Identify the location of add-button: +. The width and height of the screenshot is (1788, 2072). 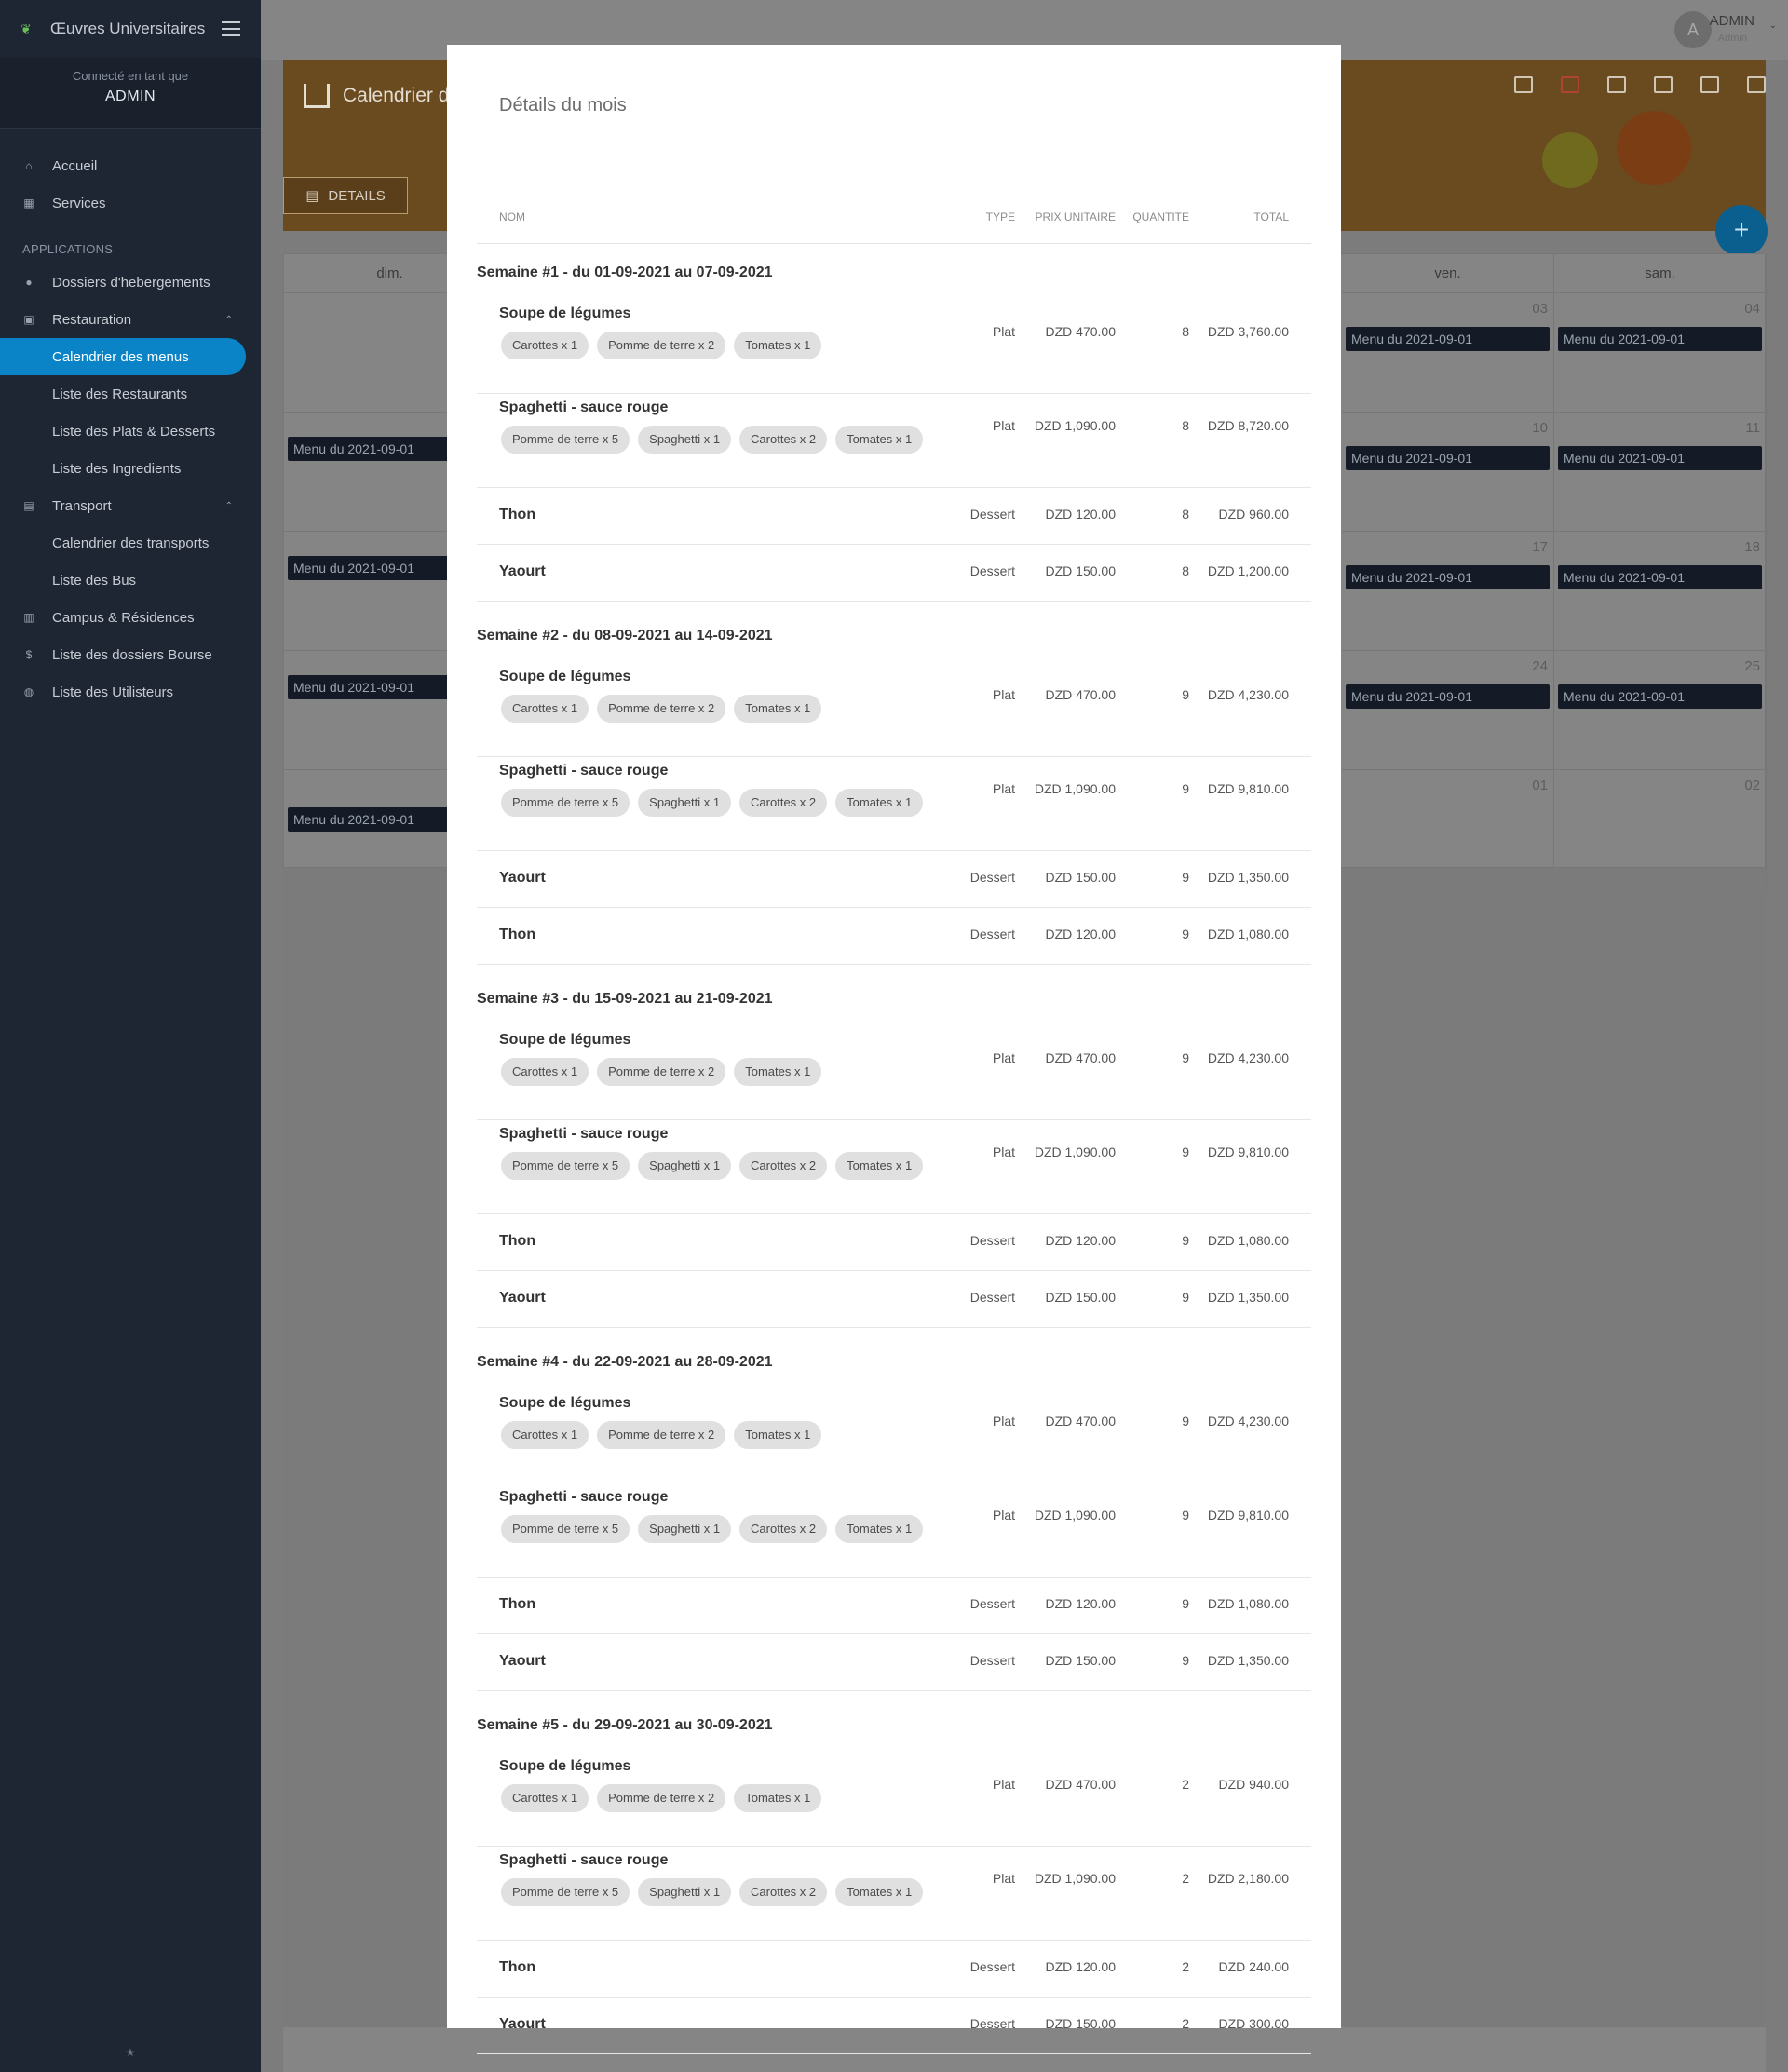
(1742, 231).